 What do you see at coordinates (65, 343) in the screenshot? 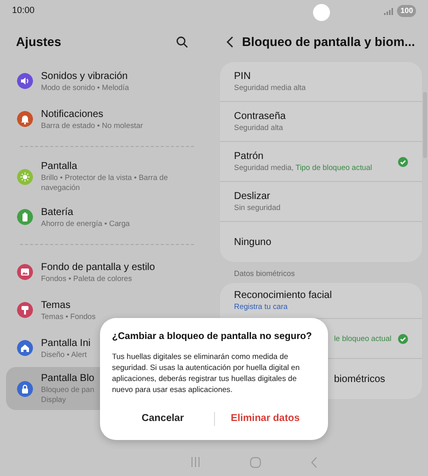
I see `item-title: Pantalla Ini` at bounding box center [65, 343].